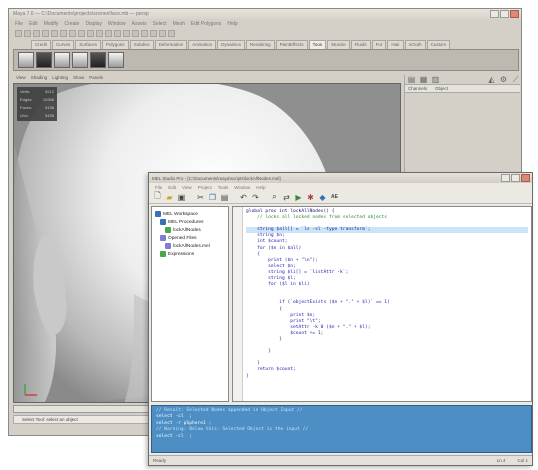  What do you see at coordinates (200, 197) in the screenshot?
I see `cut-icon: ✂` at bounding box center [200, 197].